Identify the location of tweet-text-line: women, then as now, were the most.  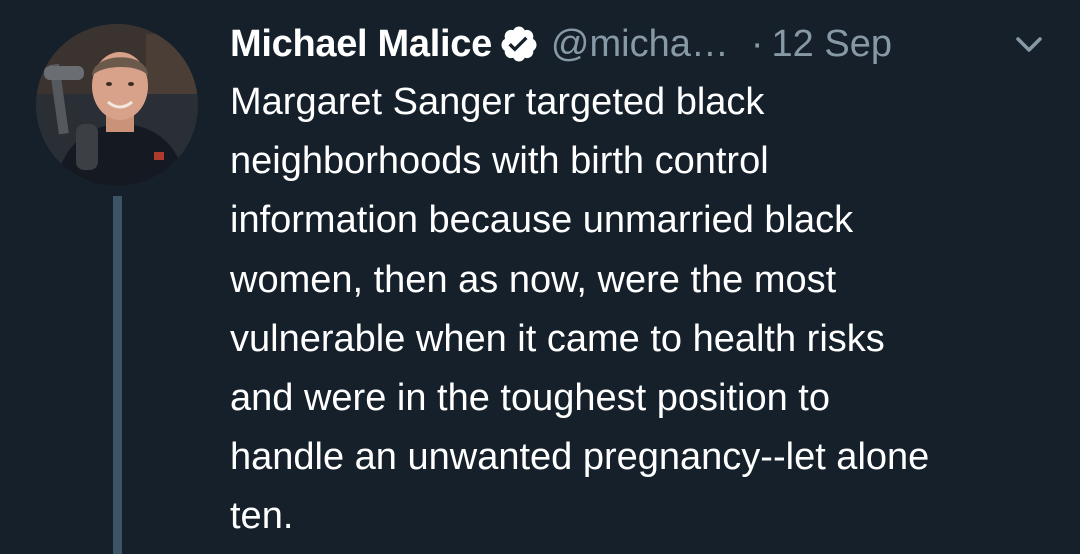
(533, 279).